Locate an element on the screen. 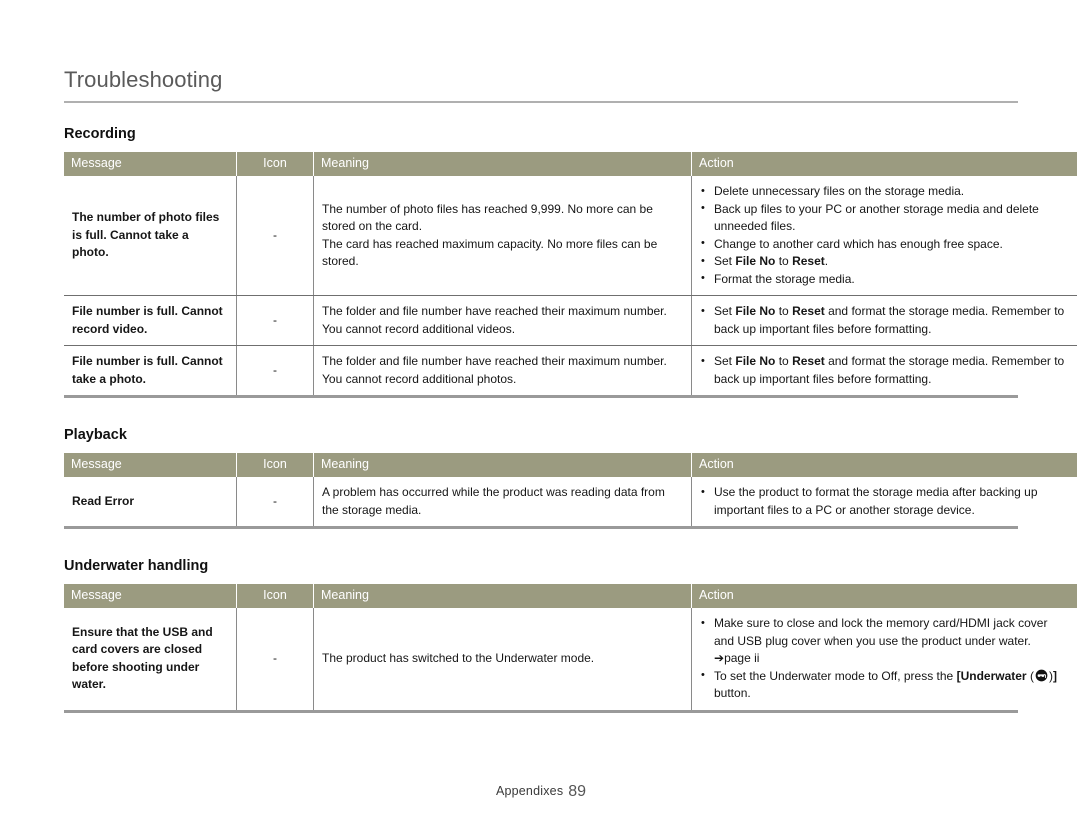 The width and height of the screenshot is (1080, 825). section-heading-recording: Recording is located at coordinates (100, 134).